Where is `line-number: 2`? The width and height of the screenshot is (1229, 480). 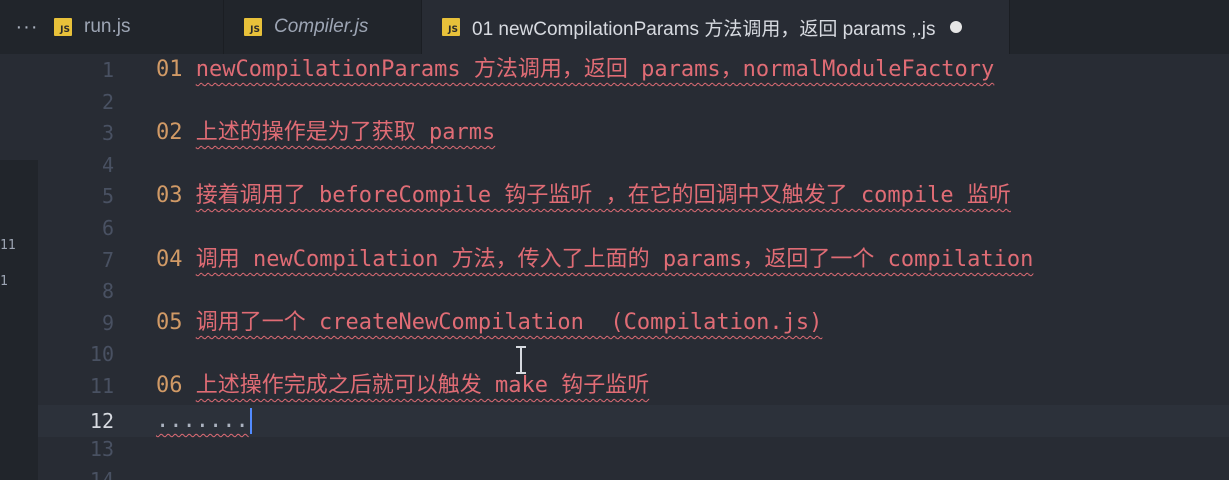 line-number: 2 is located at coordinates (107, 102).